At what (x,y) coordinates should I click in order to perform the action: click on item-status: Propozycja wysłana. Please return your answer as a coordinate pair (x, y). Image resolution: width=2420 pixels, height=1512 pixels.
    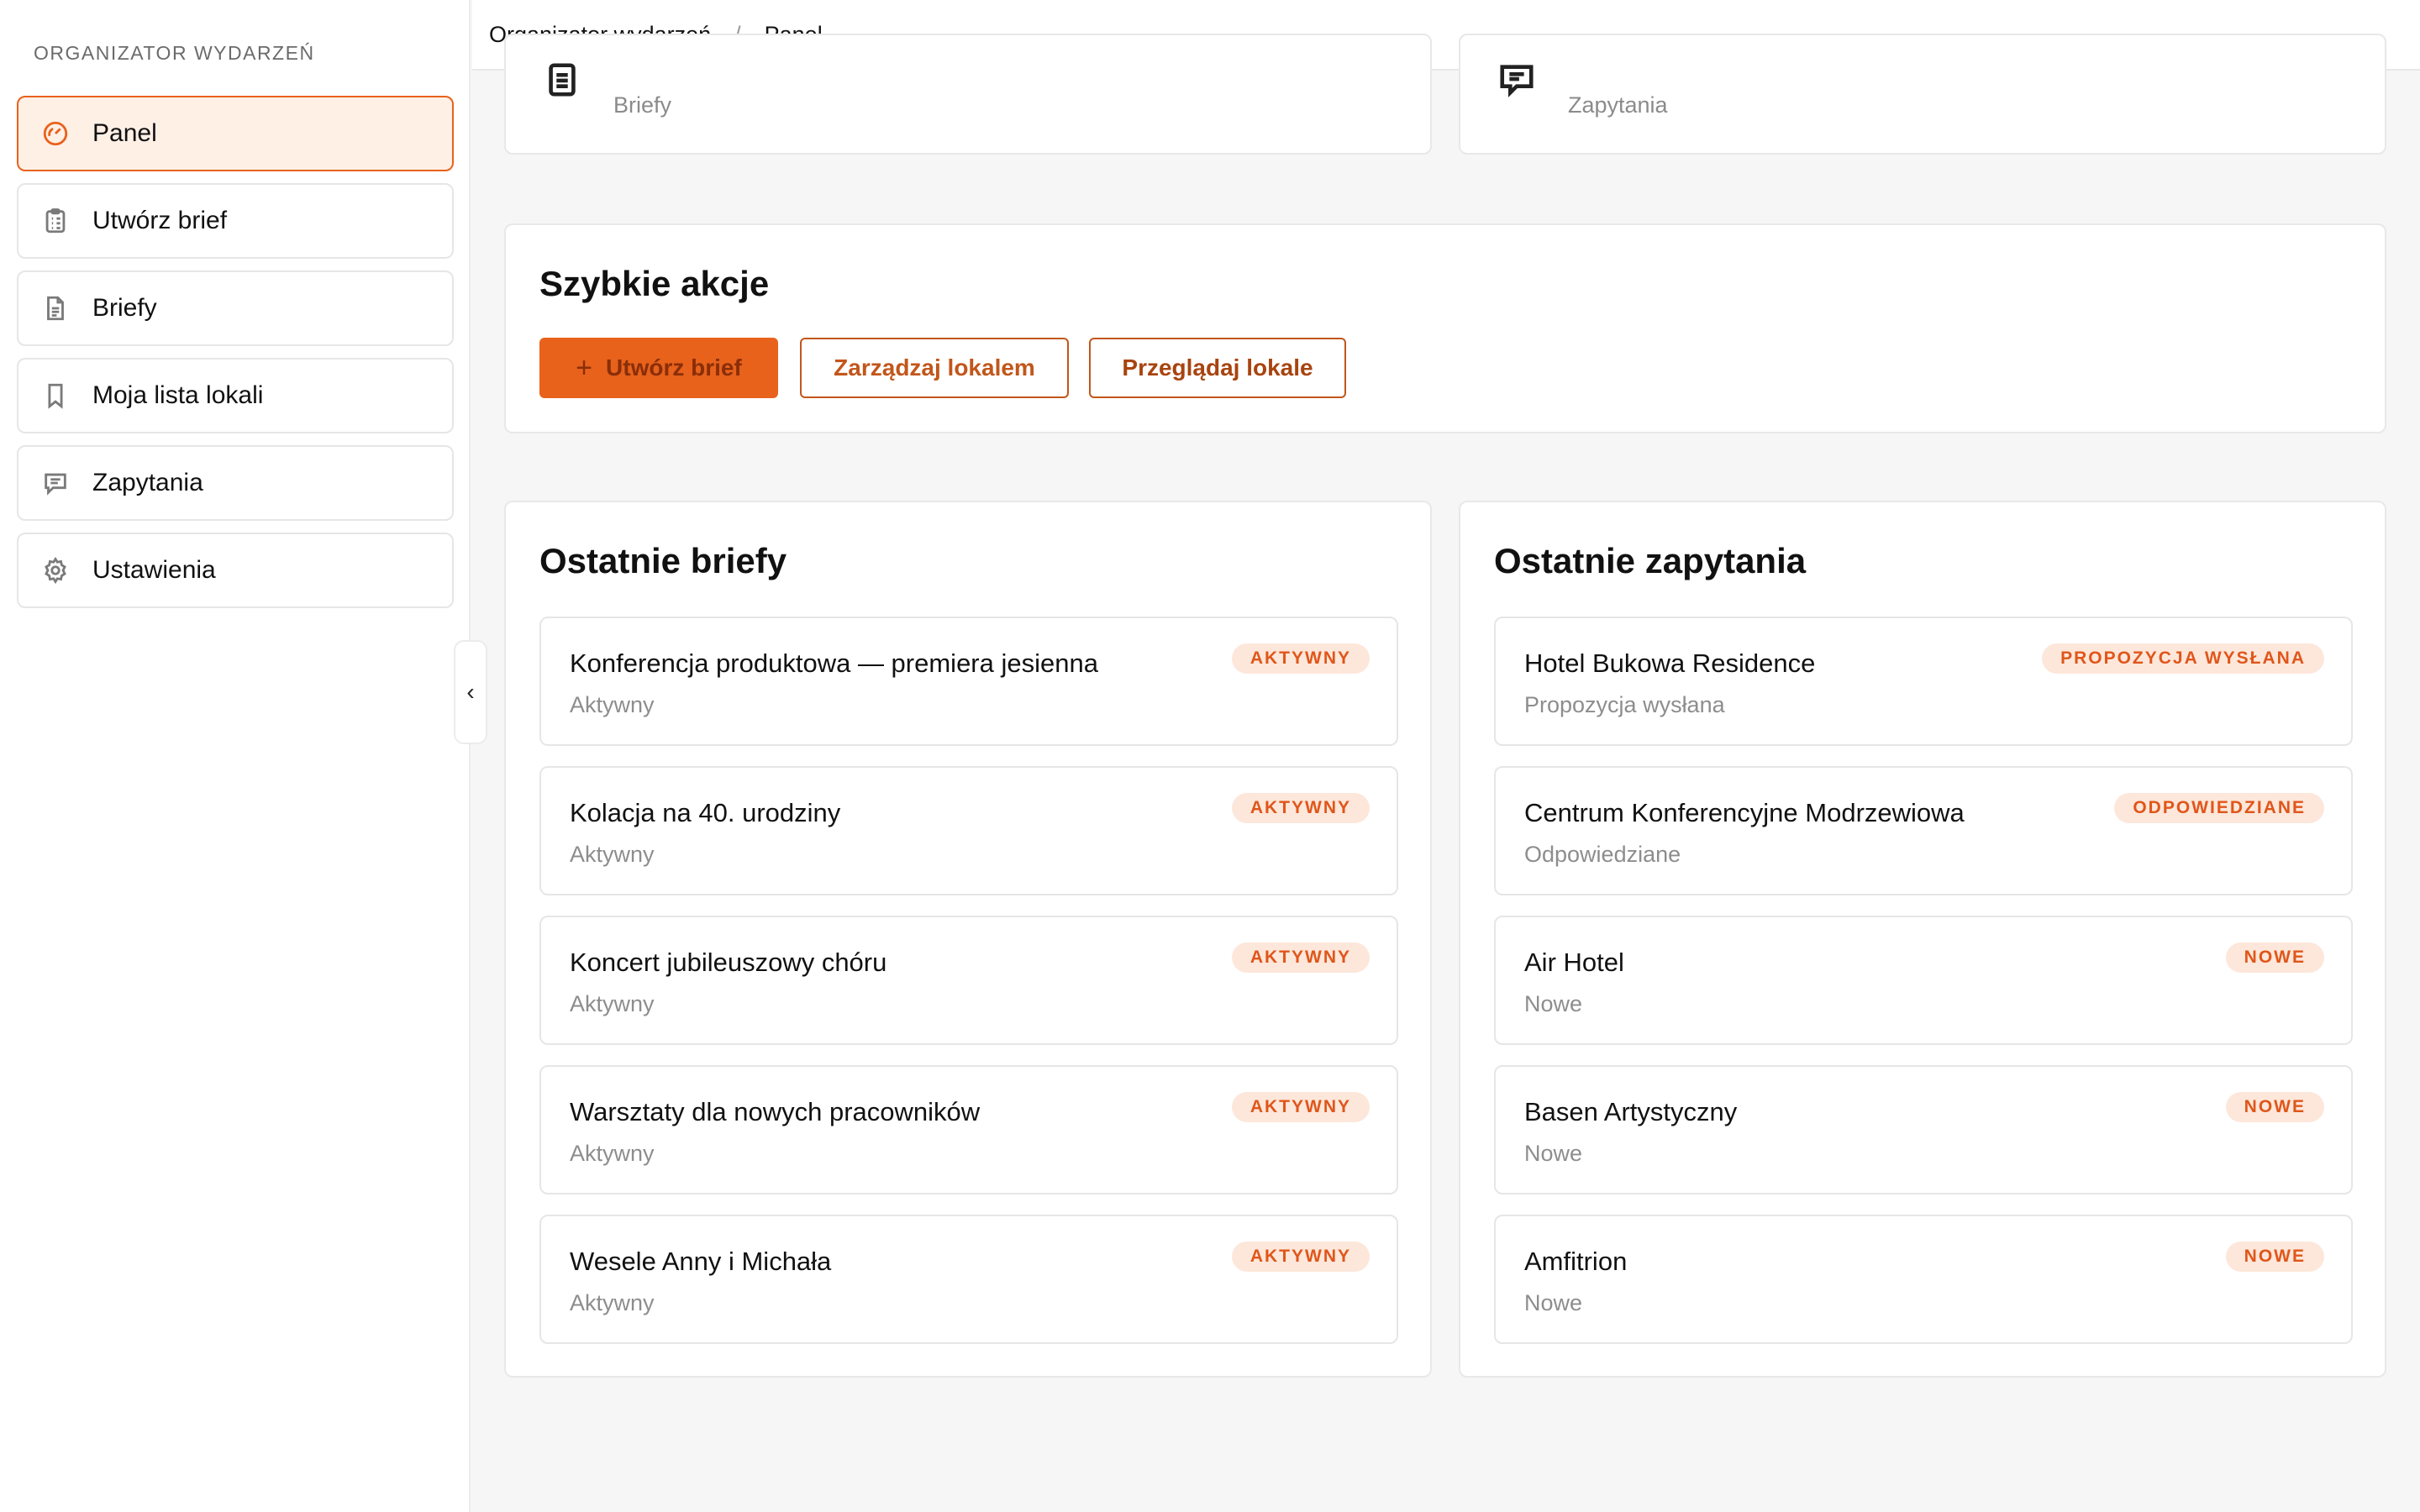
    Looking at the image, I should click on (1624, 704).